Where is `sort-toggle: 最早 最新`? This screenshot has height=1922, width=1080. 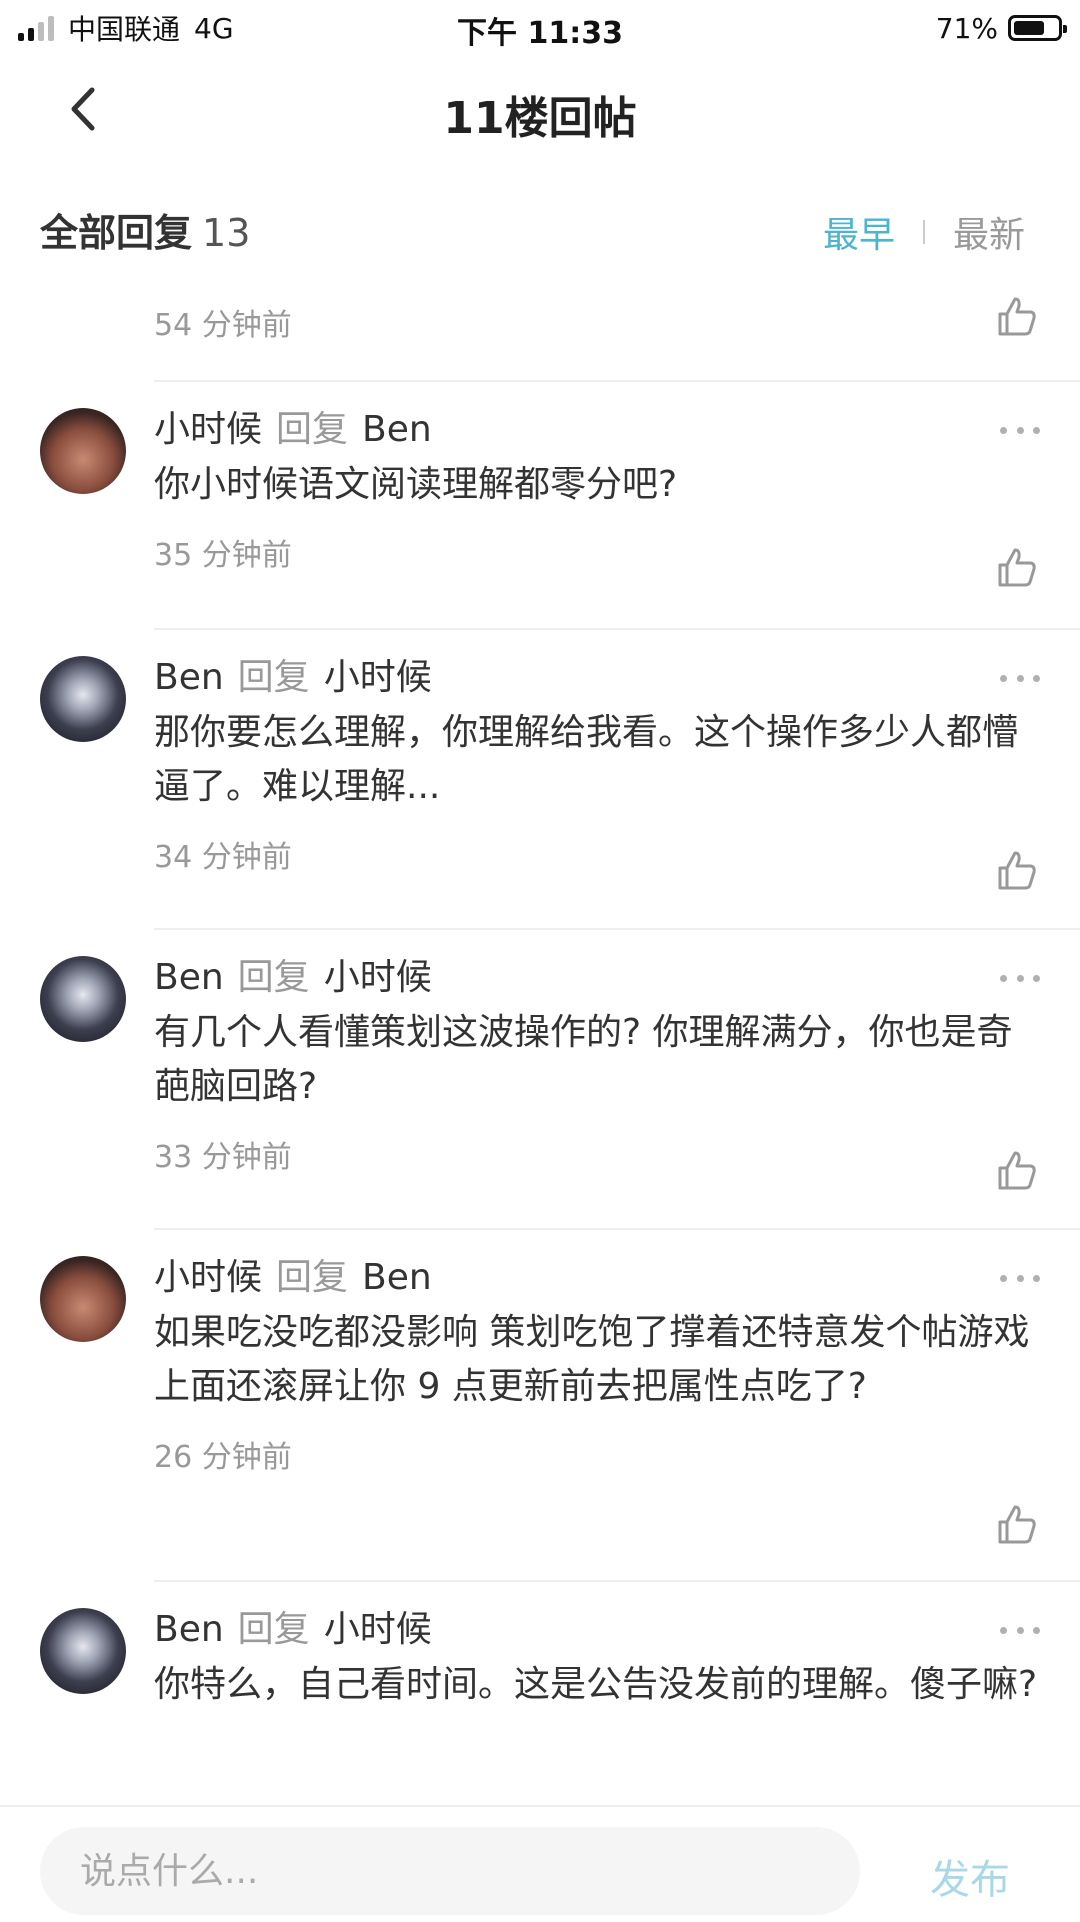
sort-toggle: 最早 最新 is located at coordinates (924, 232).